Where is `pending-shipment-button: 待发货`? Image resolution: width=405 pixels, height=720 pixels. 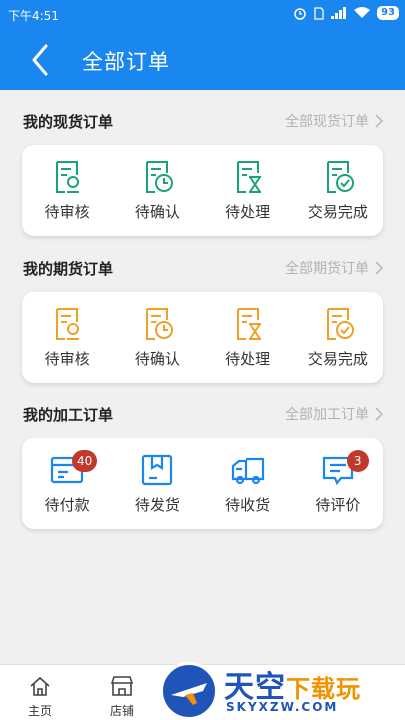
pending-shipment-button: 待发货 is located at coordinates (157, 483).